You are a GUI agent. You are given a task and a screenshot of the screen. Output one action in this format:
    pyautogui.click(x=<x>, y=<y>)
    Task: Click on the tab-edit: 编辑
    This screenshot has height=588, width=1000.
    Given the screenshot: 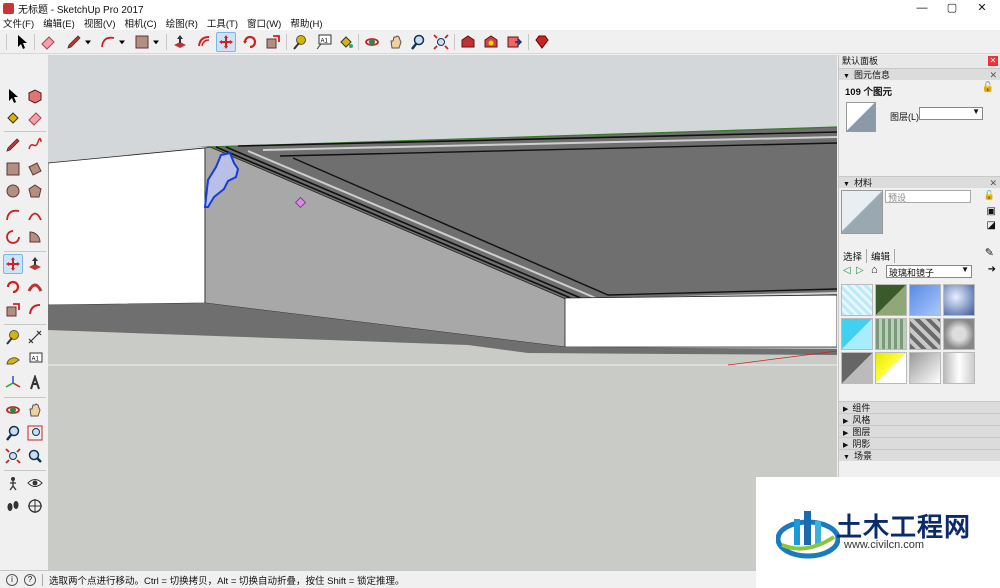 What is the action you would take?
    pyautogui.click(x=883, y=256)
    